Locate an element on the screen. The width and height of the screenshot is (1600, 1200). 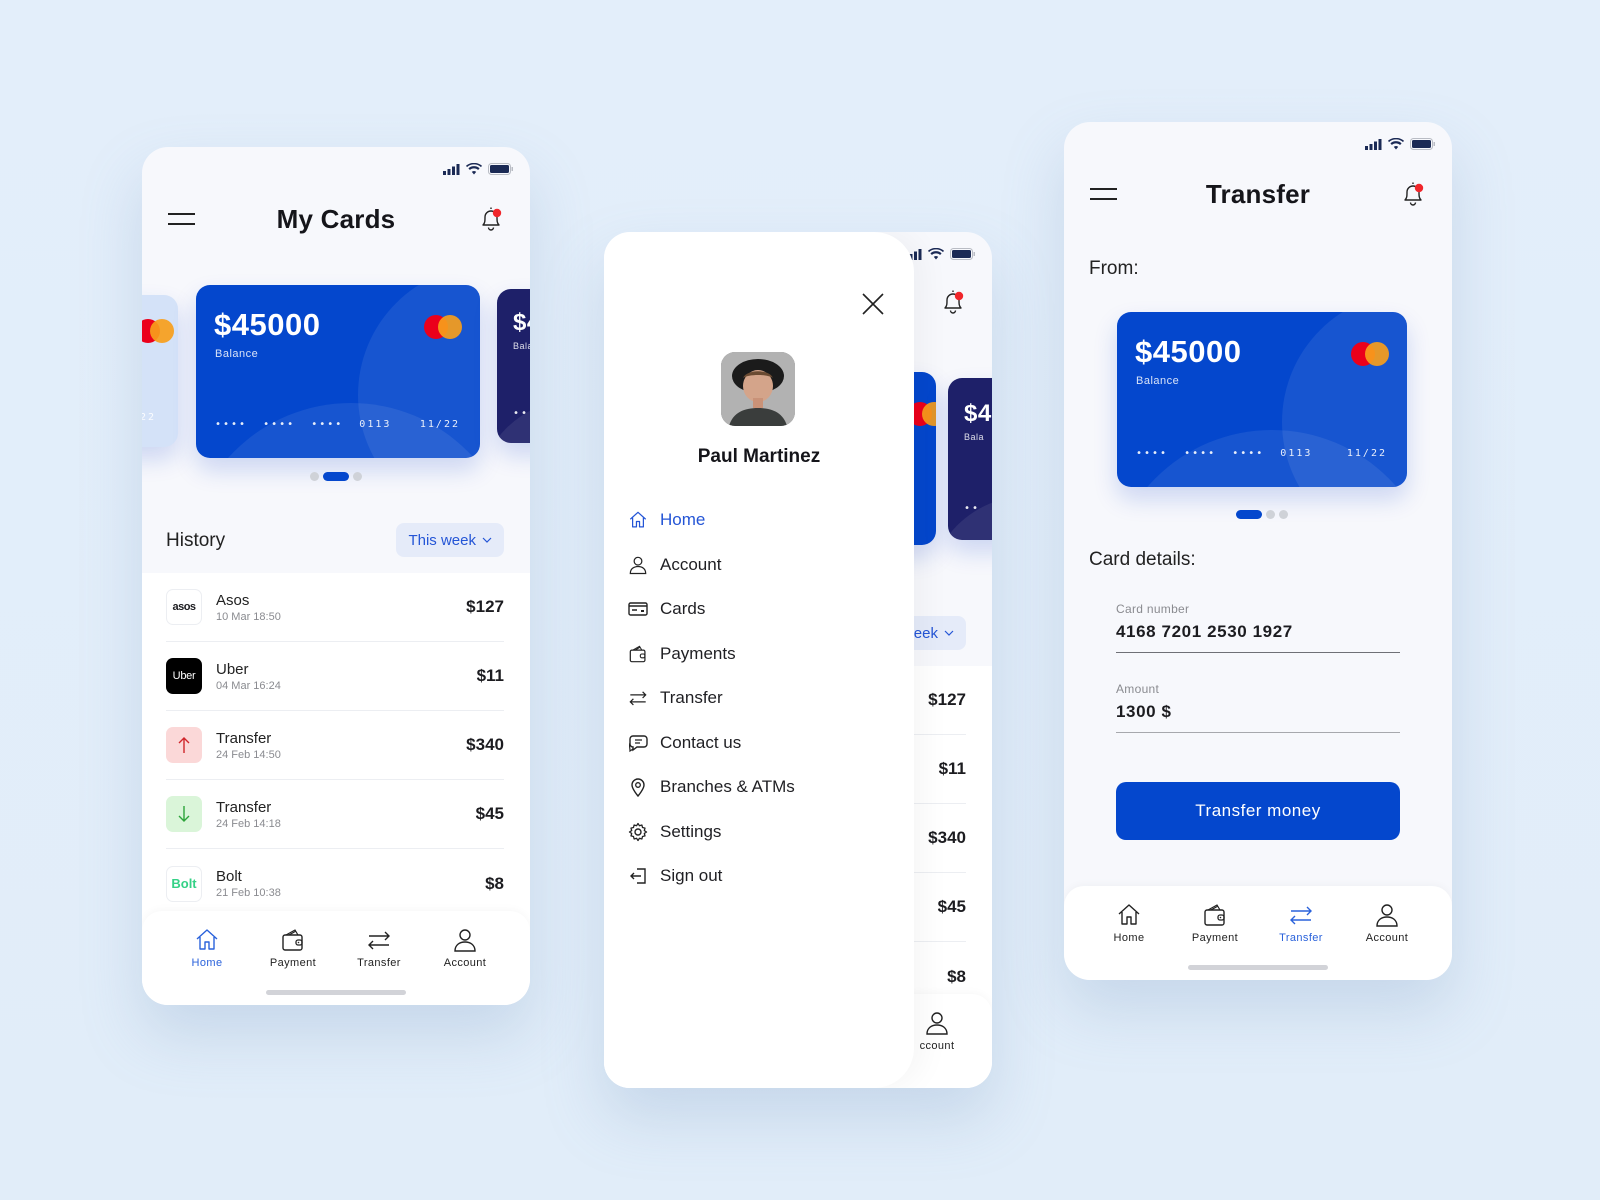
gear-icon is located at coordinates (638, 831).